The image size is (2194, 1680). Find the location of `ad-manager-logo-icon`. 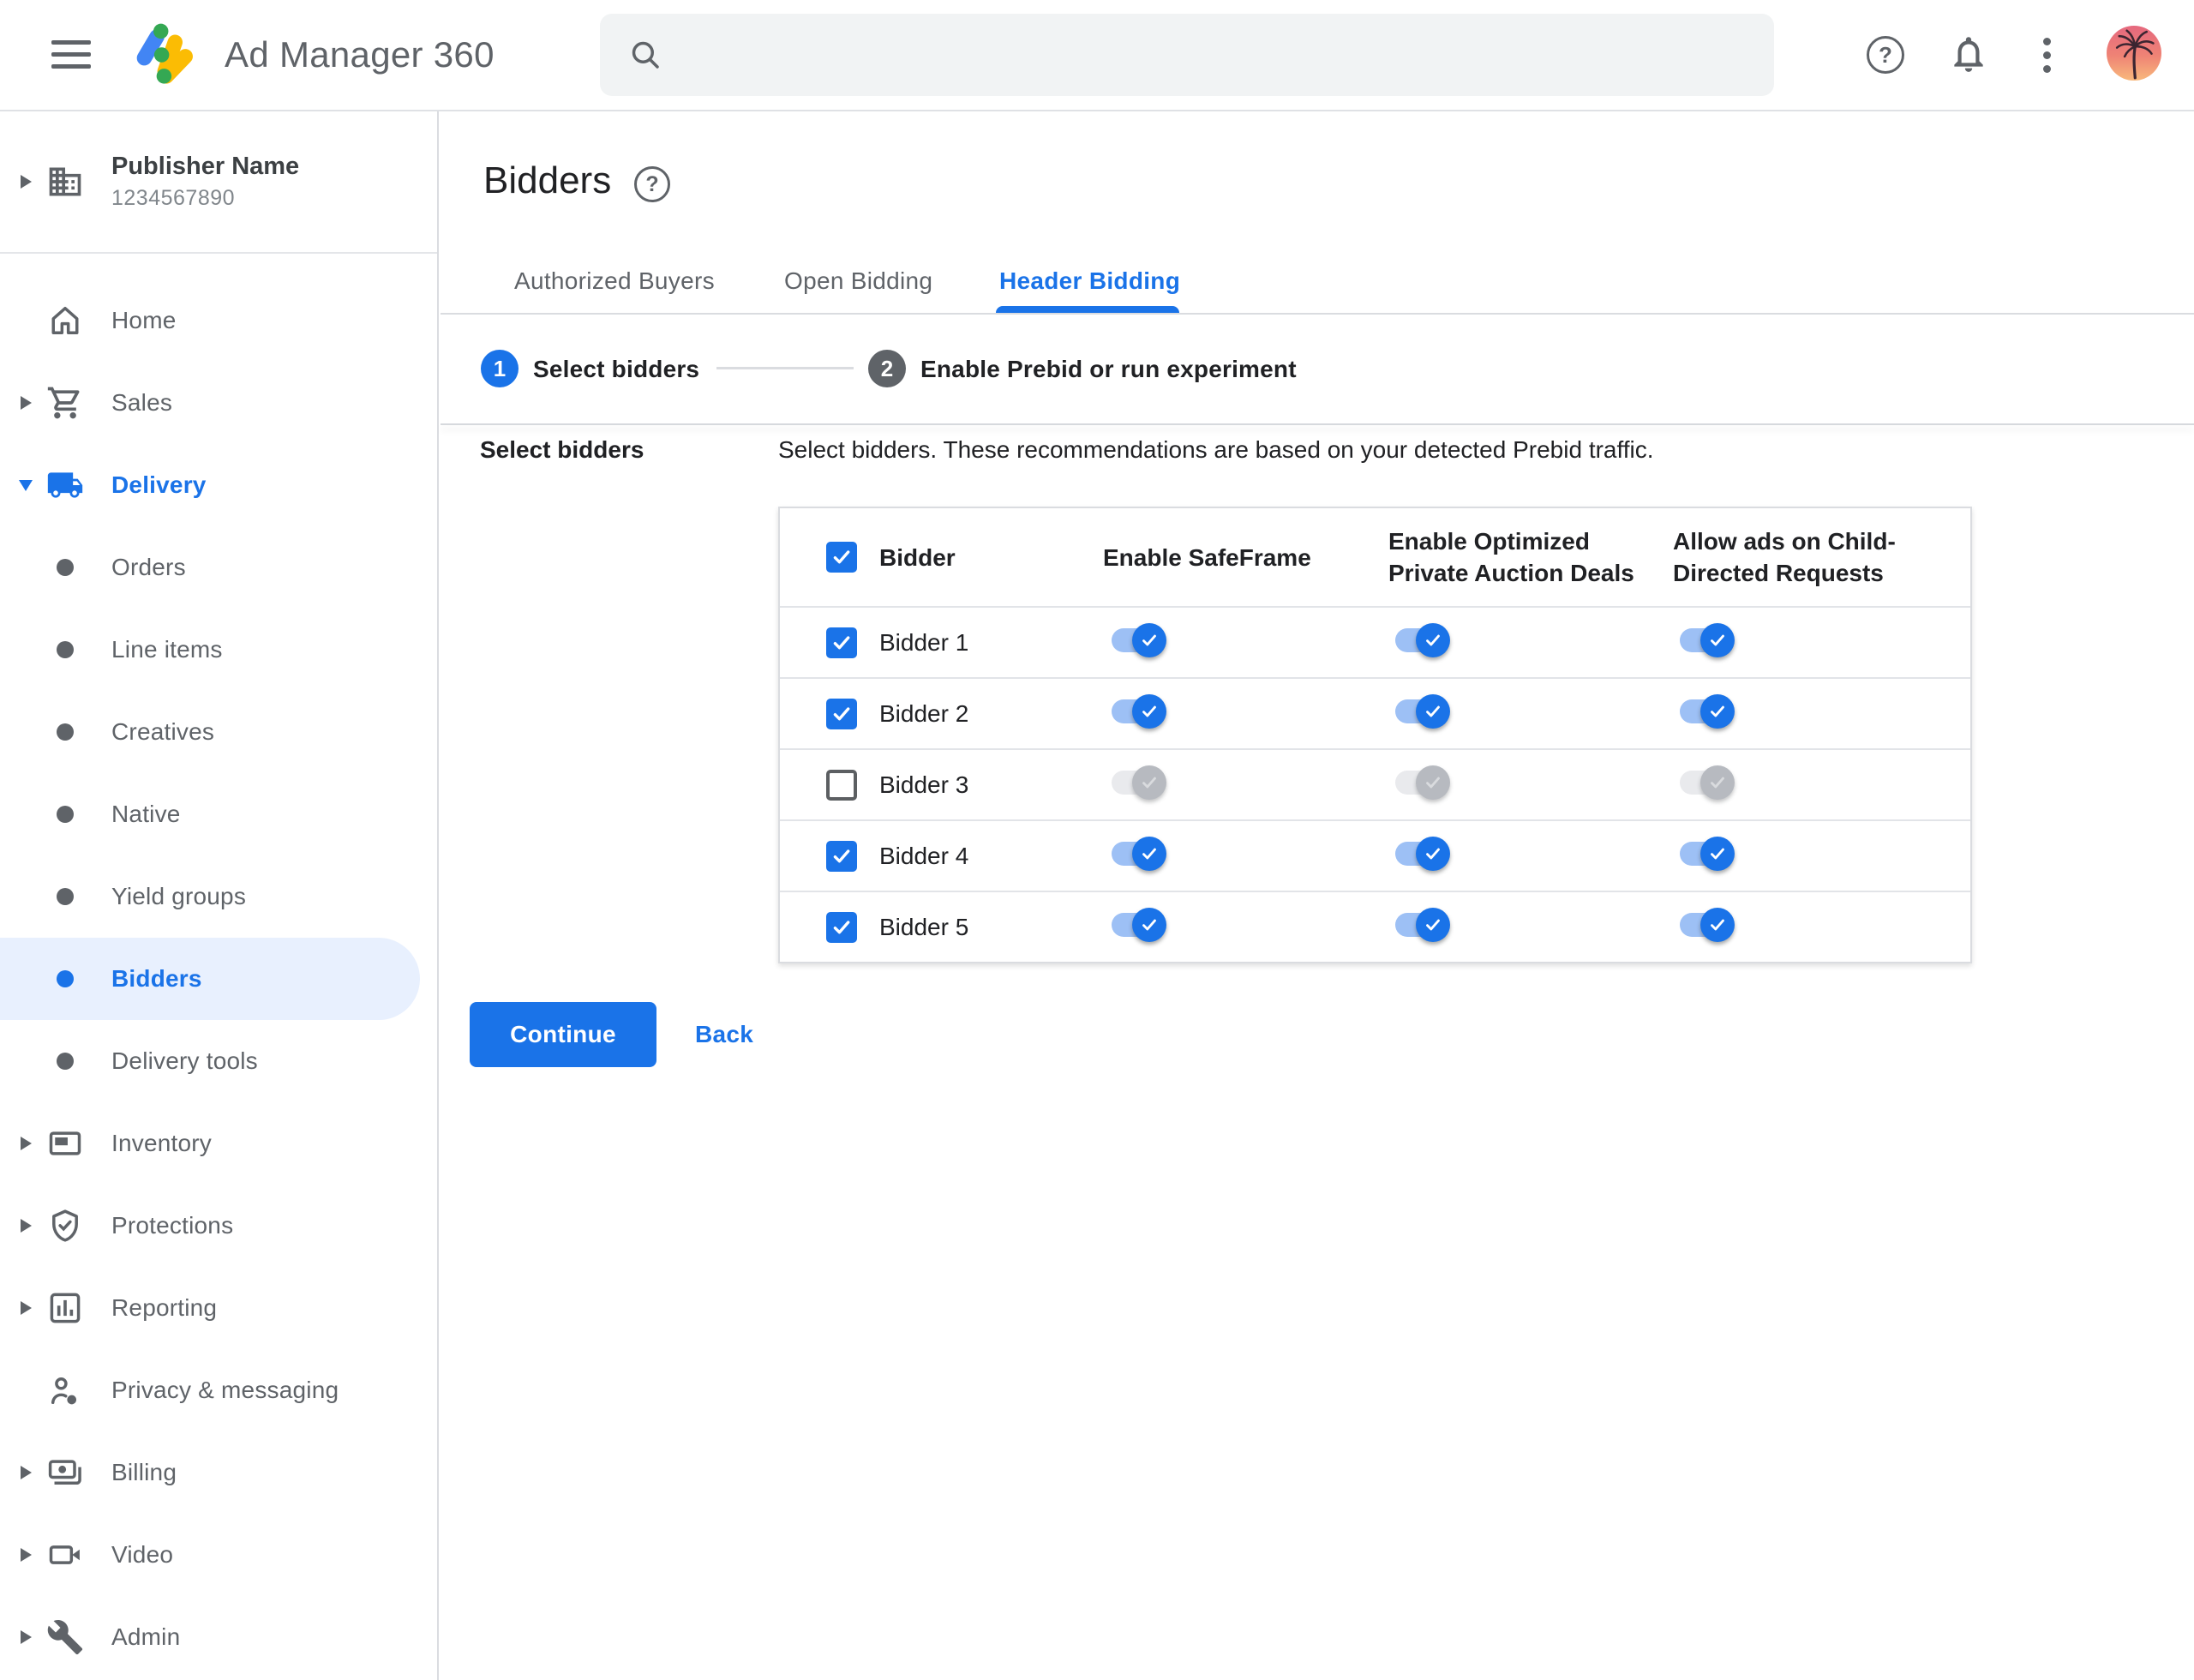

ad-manager-logo-icon is located at coordinates (164, 53).